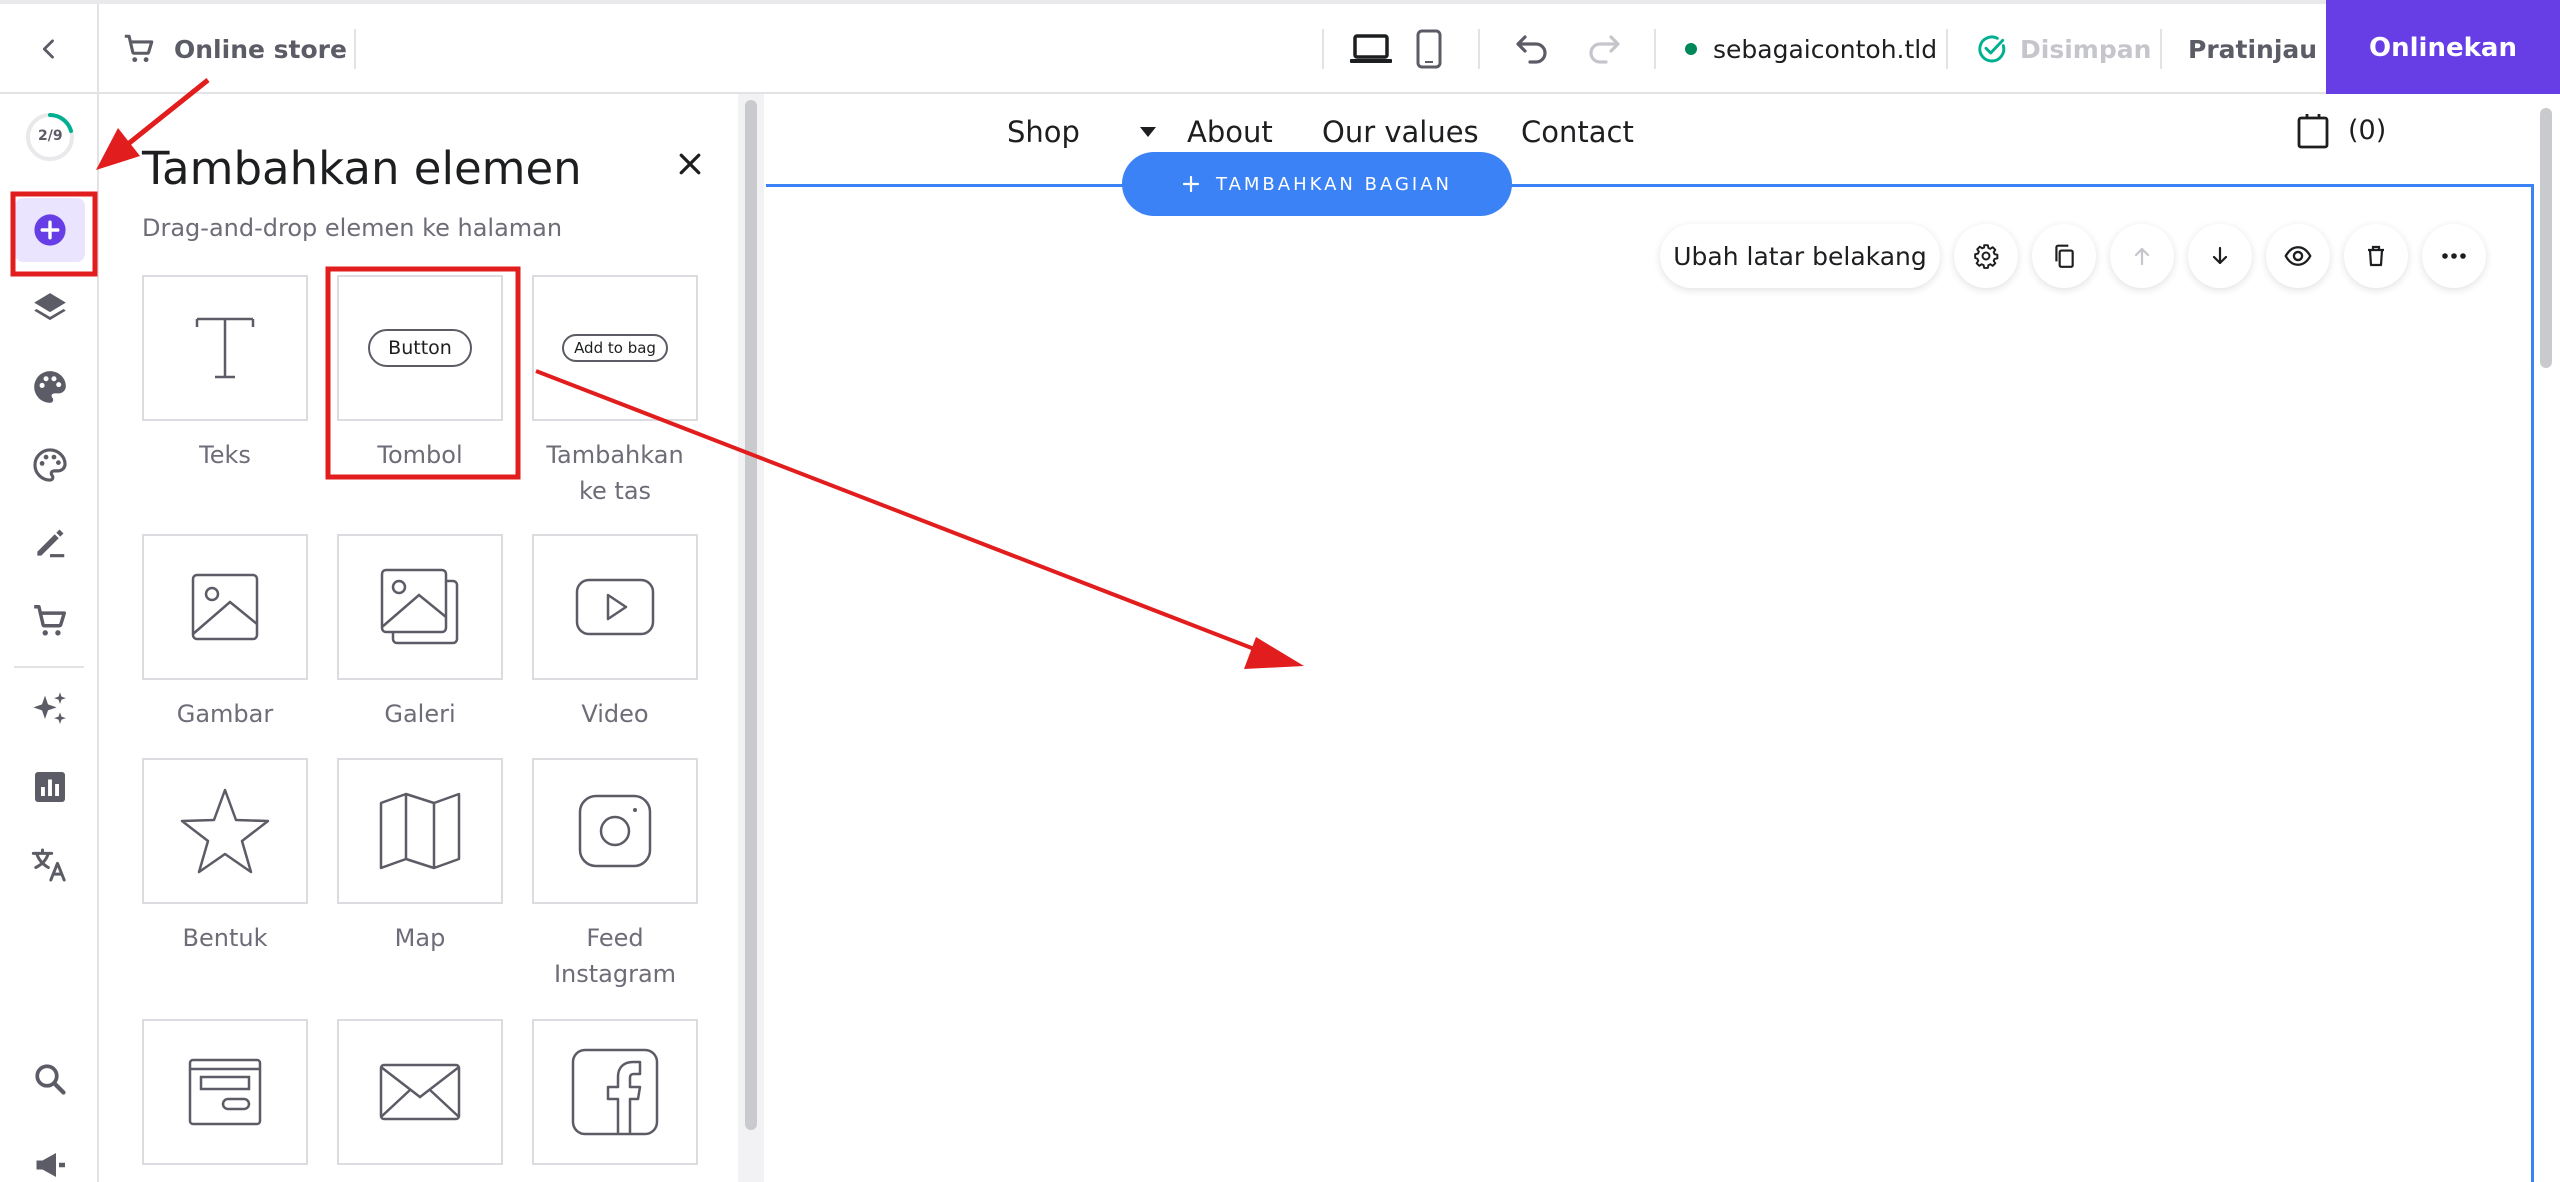  I want to click on sidebar-item-ai-tools, so click(49, 709).